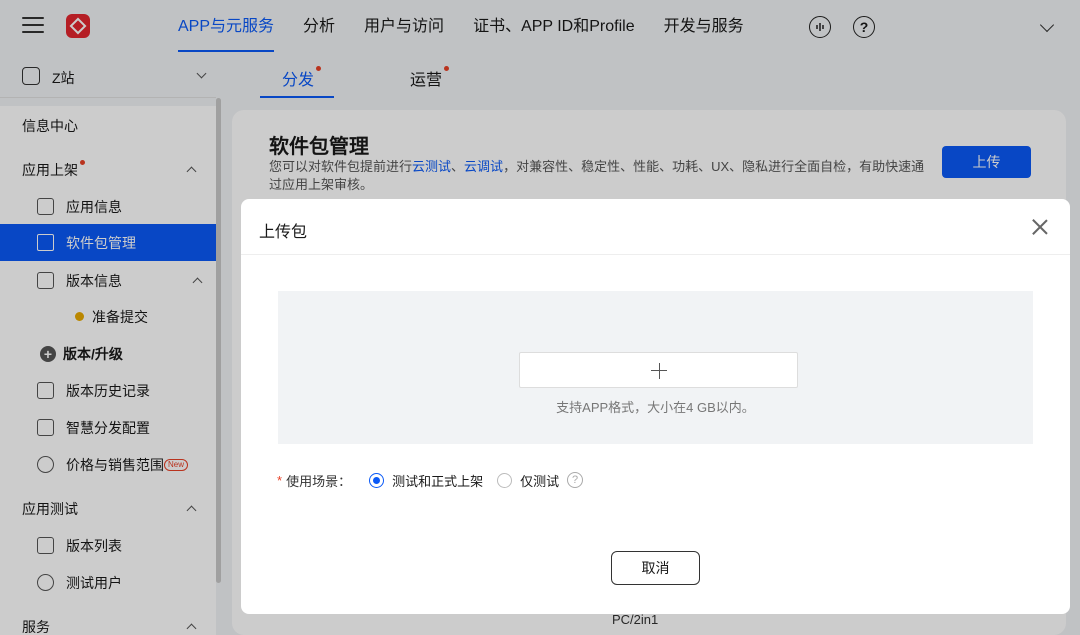 This screenshot has height=635, width=1080. What do you see at coordinates (655, 568) in the screenshot?
I see `cancel-button: 取消` at bounding box center [655, 568].